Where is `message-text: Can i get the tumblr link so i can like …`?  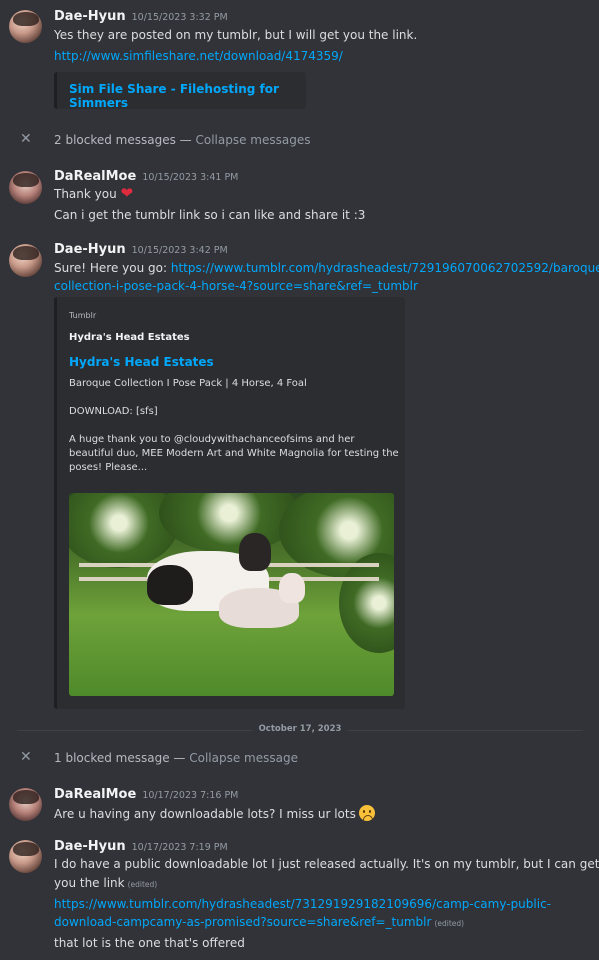
message-text: Can i get the tumblr link so i can like … is located at coordinates (210, 215).